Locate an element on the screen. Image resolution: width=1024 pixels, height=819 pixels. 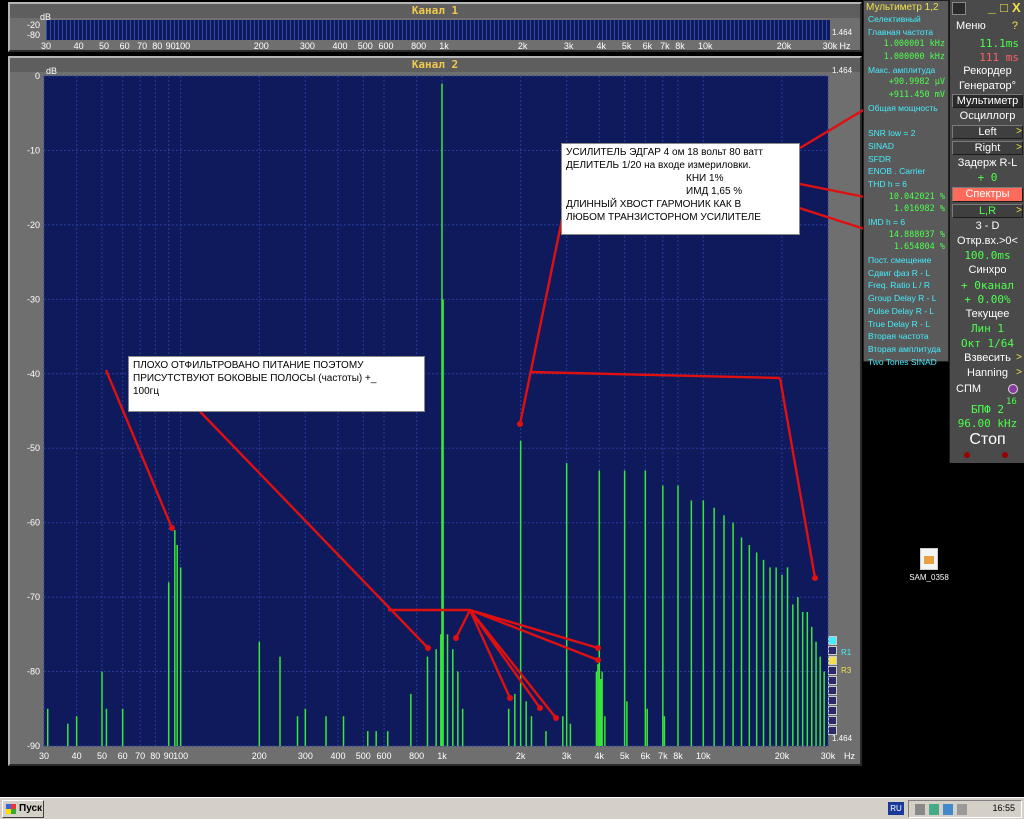
start-label: Пуск is located at coordinates (31, 808).